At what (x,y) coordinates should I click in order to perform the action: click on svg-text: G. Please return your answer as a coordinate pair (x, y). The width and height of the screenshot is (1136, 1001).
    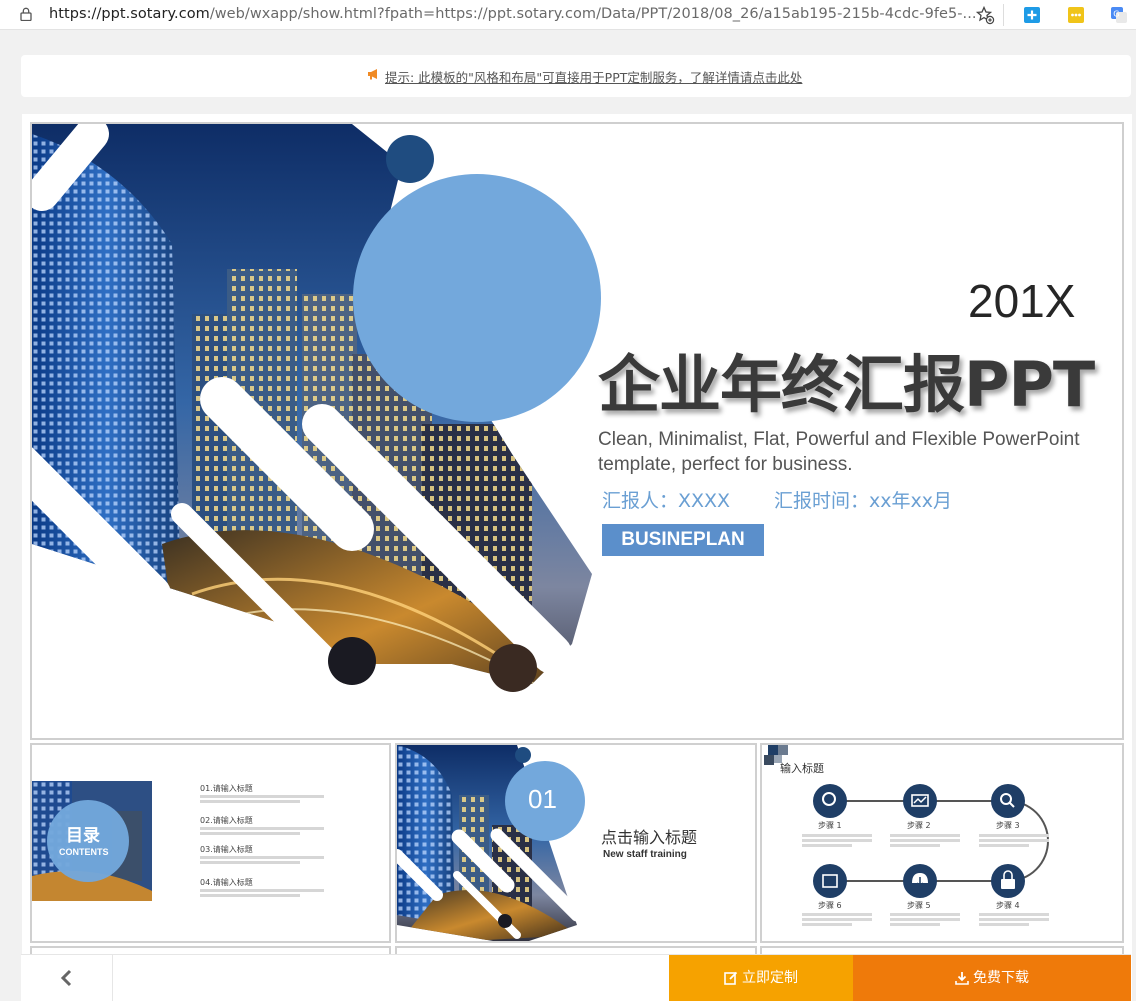
    Looking at the image, I should click on (1116, 14).